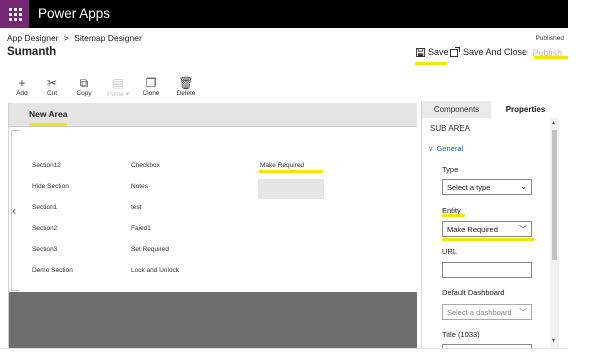  Describe the element at coordinates (136, 207) in the screenshot. I see `subarea-item: test` at that location.